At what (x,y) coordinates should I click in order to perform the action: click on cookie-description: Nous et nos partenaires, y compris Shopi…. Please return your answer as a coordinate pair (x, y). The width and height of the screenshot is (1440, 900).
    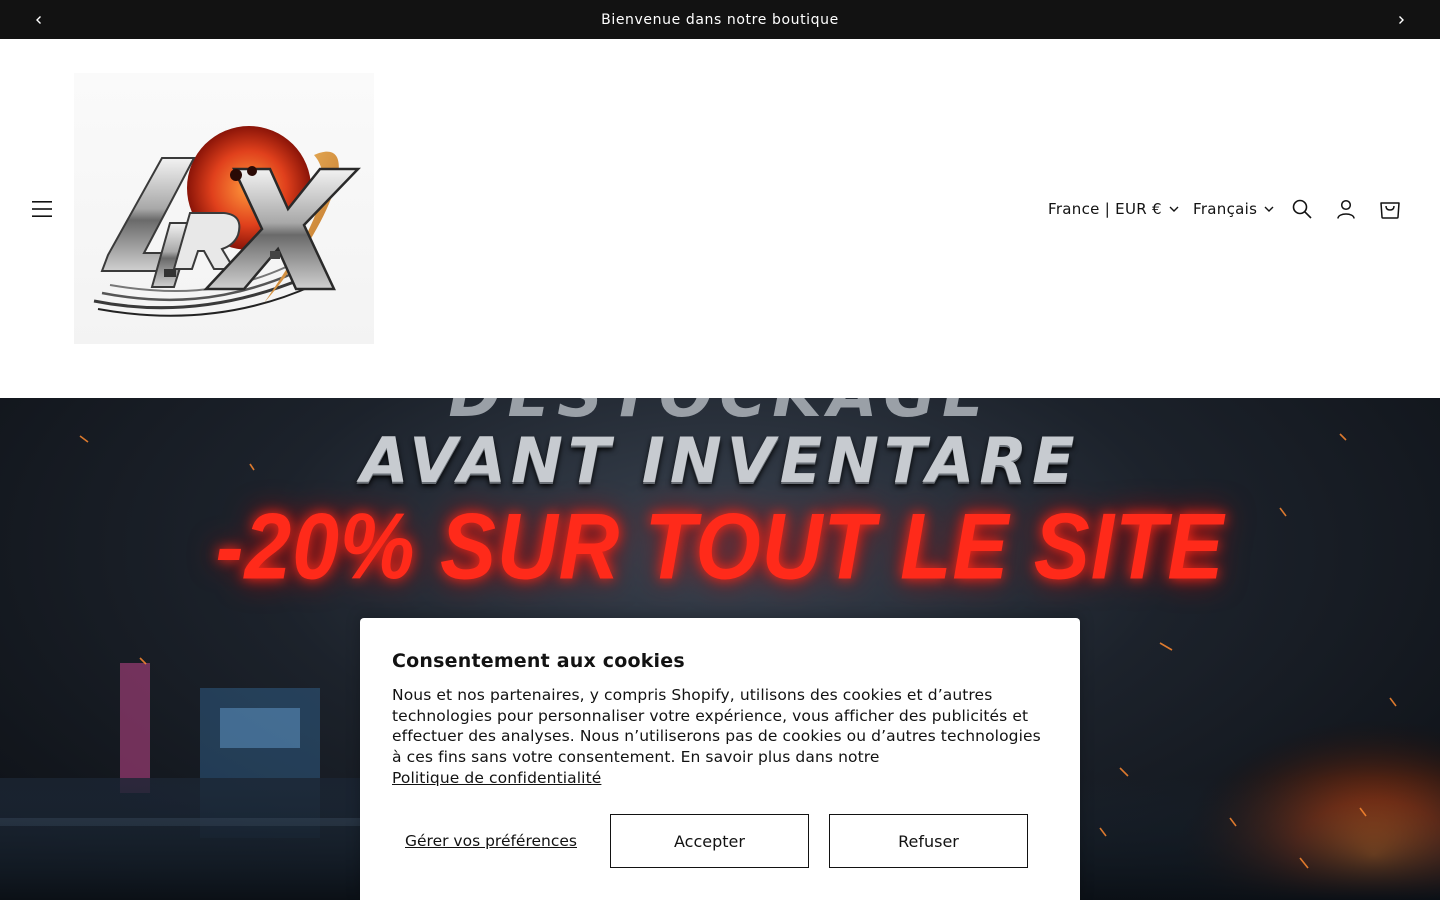
    Looking at the image, I should click on (722, 737).